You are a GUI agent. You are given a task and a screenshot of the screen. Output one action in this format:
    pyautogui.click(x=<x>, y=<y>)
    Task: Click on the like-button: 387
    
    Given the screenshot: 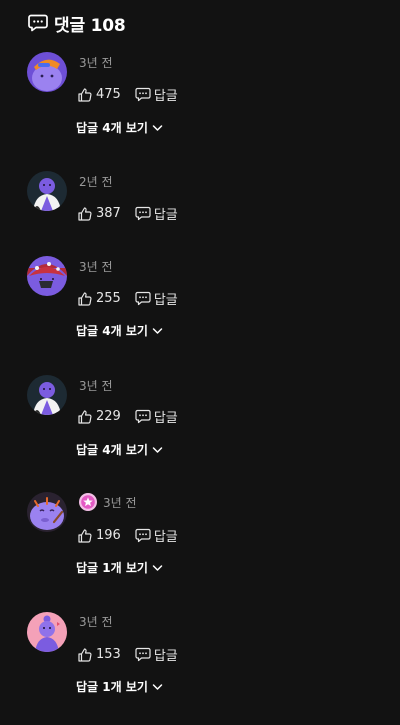 What is the action you would take?
    pyautogui.click(x=99, y=214)
    